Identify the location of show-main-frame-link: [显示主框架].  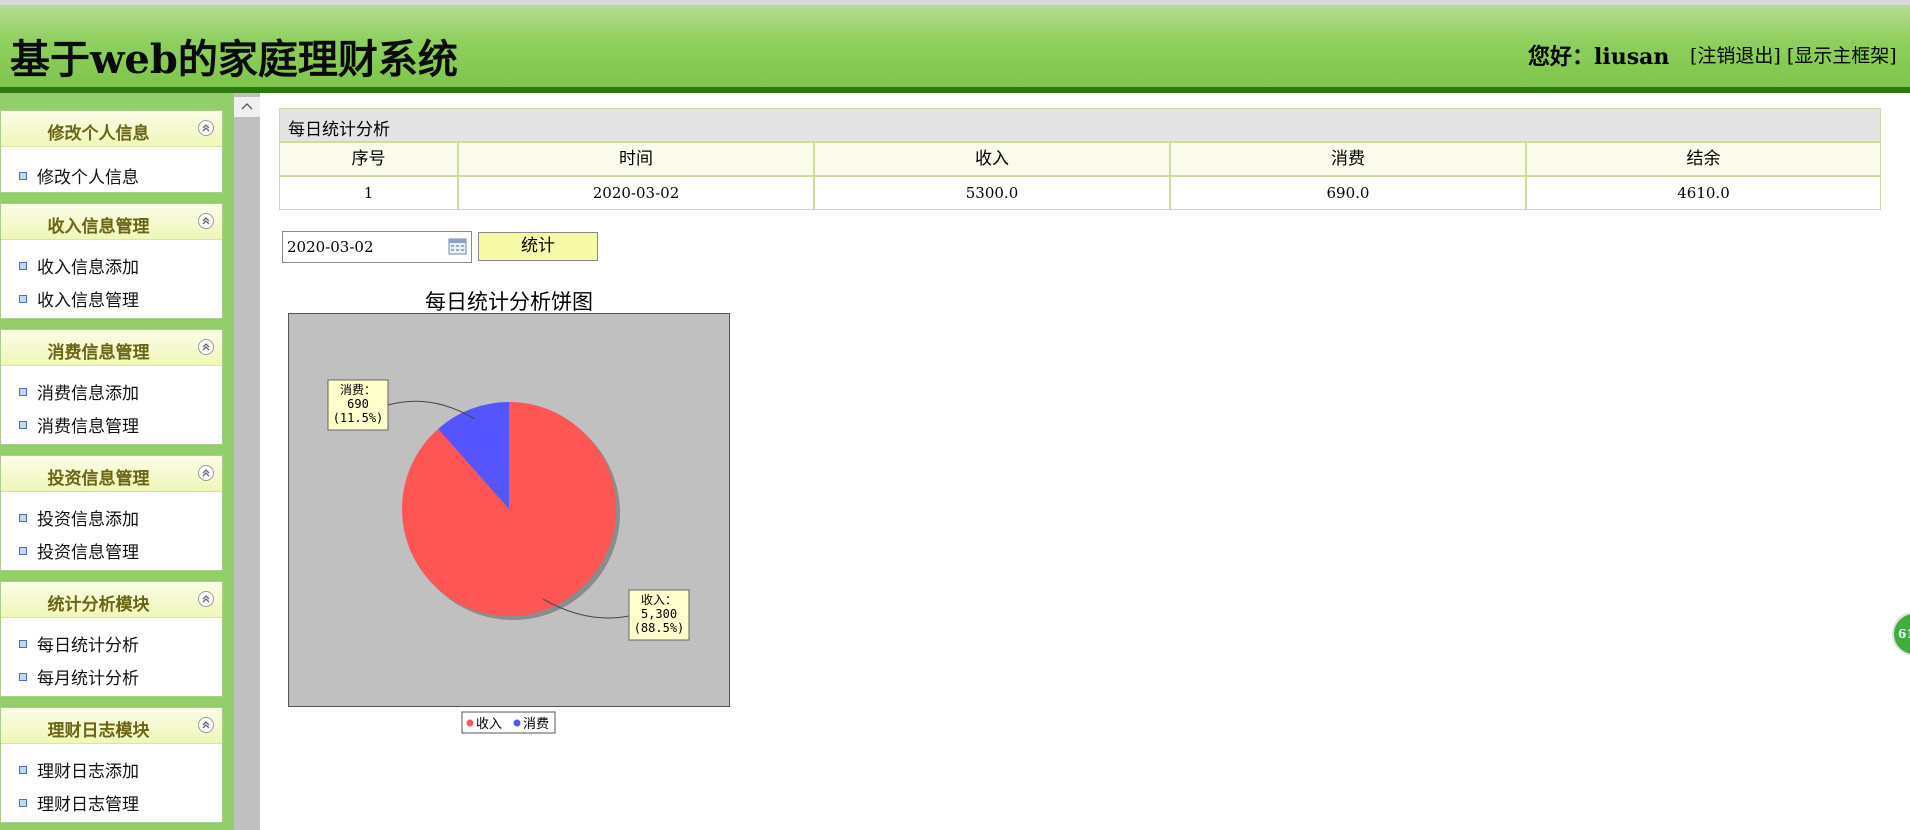
(1842, 56).